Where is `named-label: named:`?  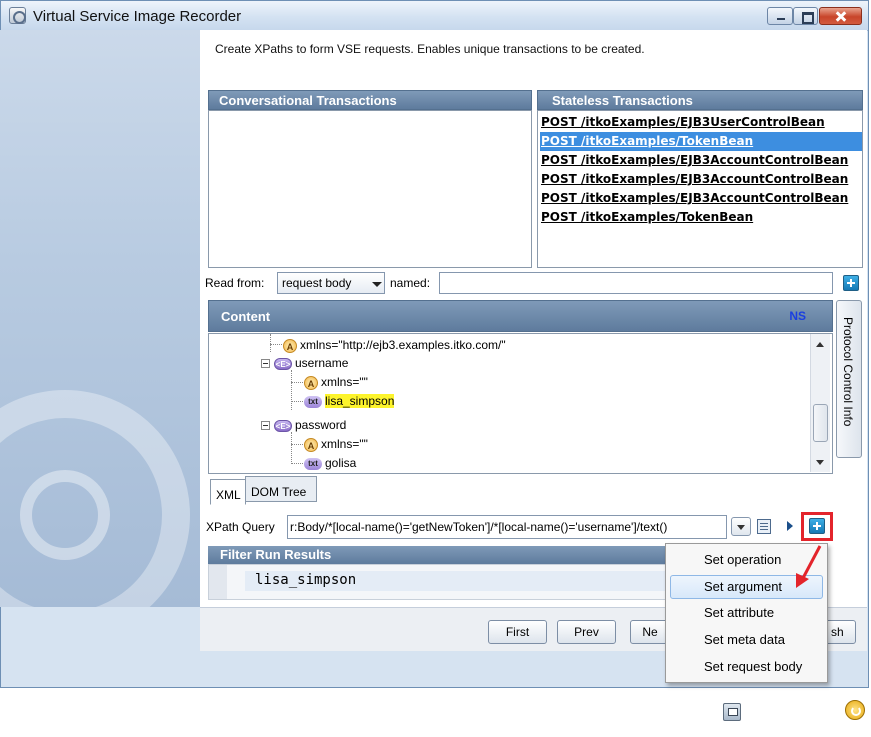
named-label: named: is located at coordinates (410, 283).